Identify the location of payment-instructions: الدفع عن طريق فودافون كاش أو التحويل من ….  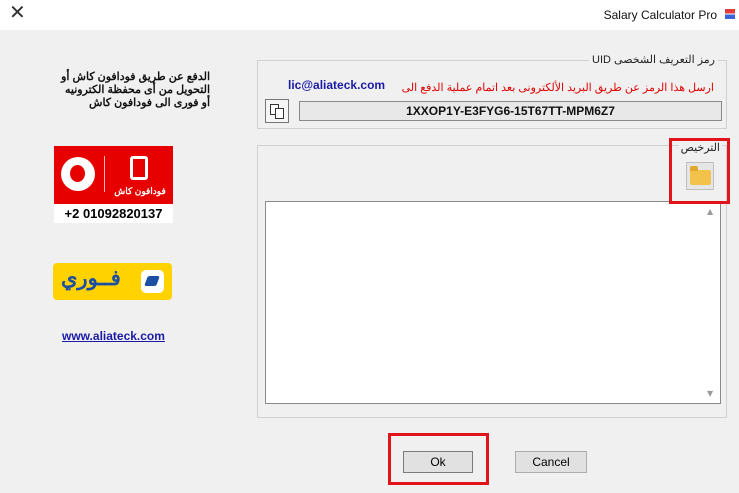
(127, 90).